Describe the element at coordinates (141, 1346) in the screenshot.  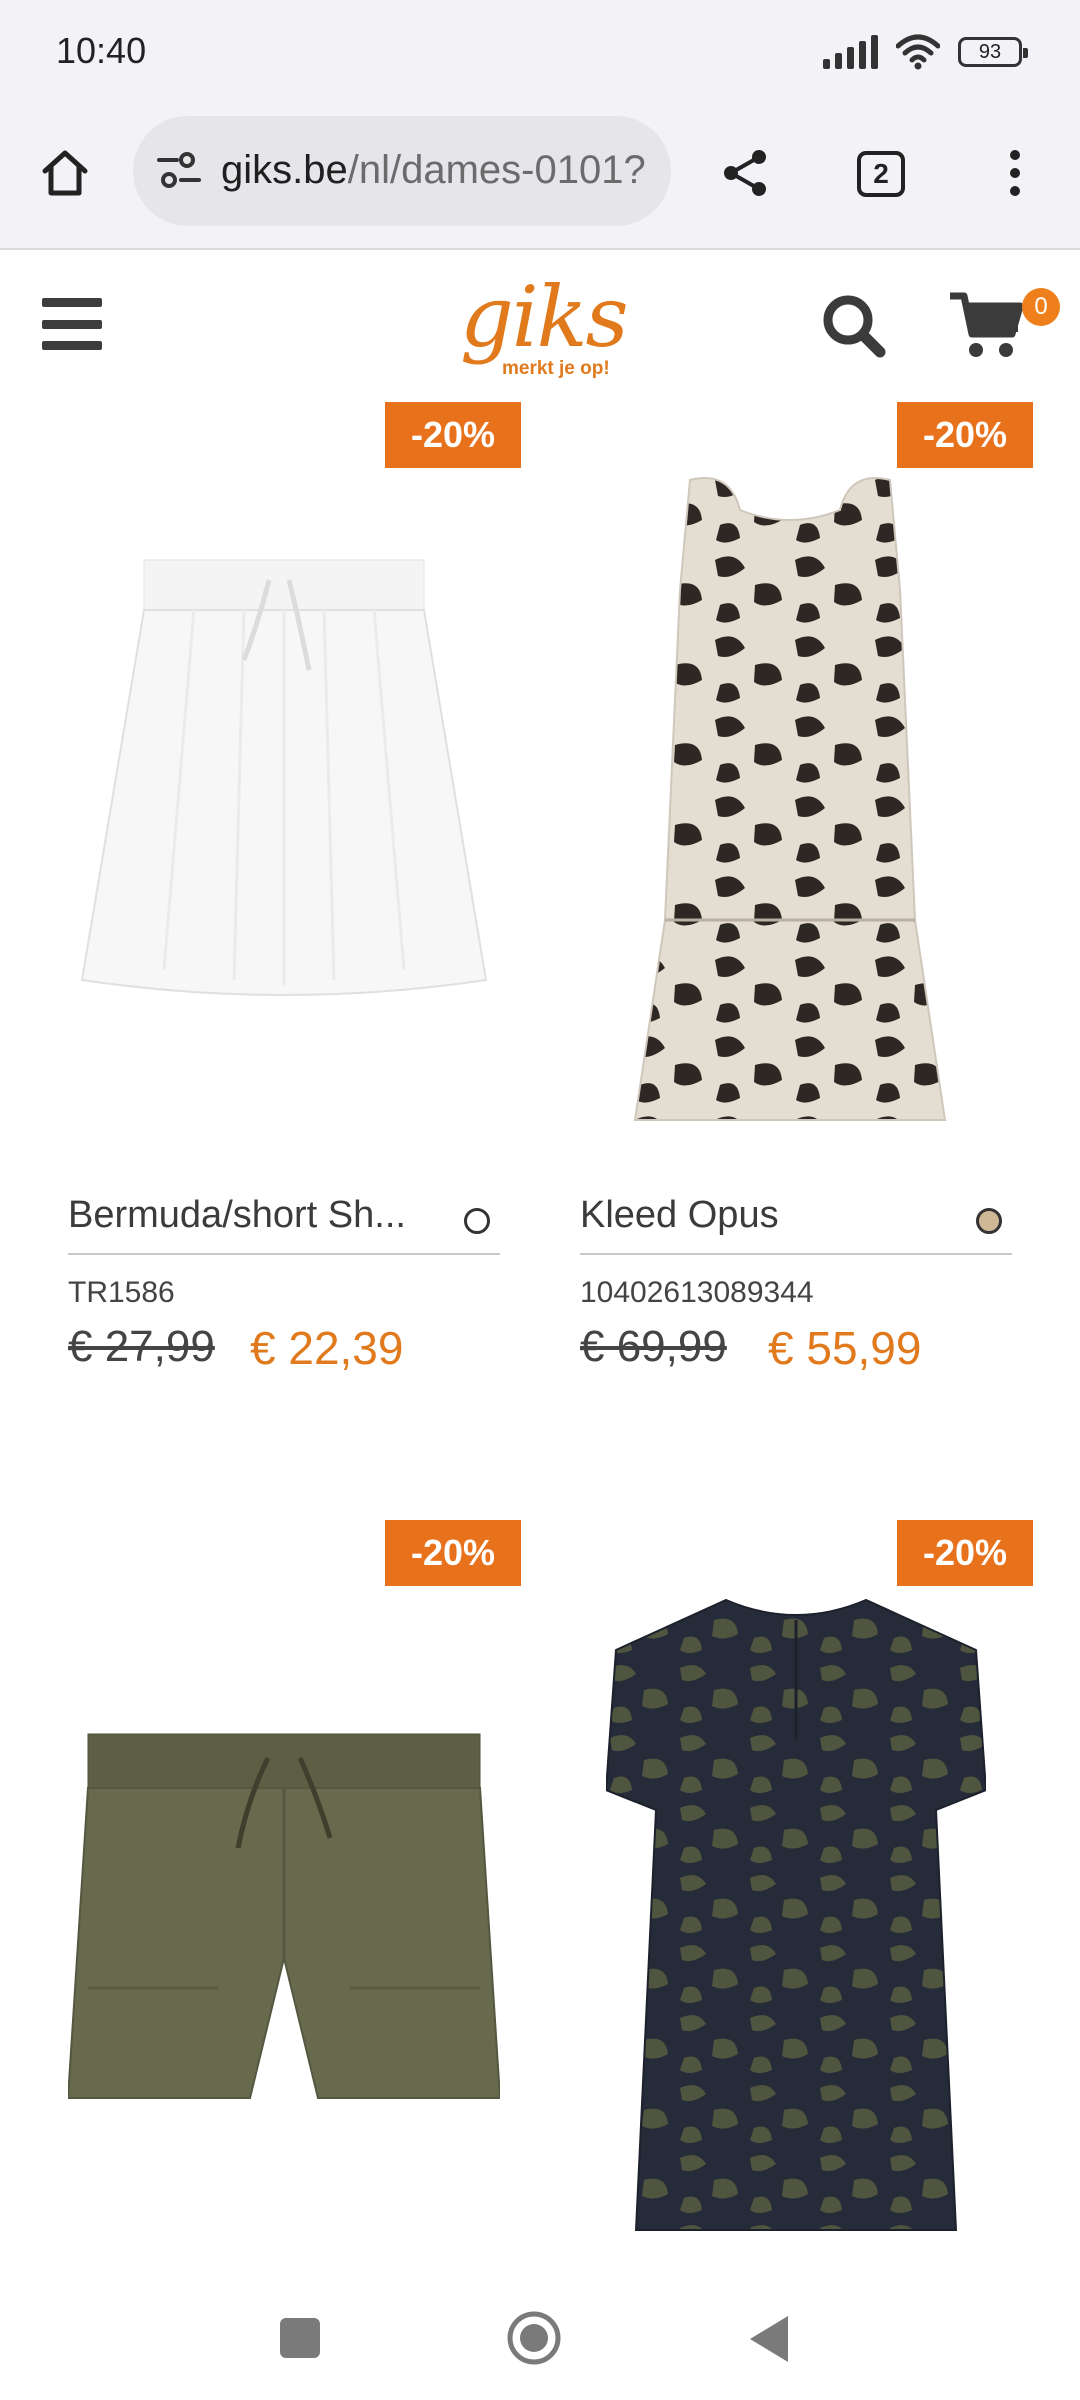
I see `original-price: € 27,99` at that location.